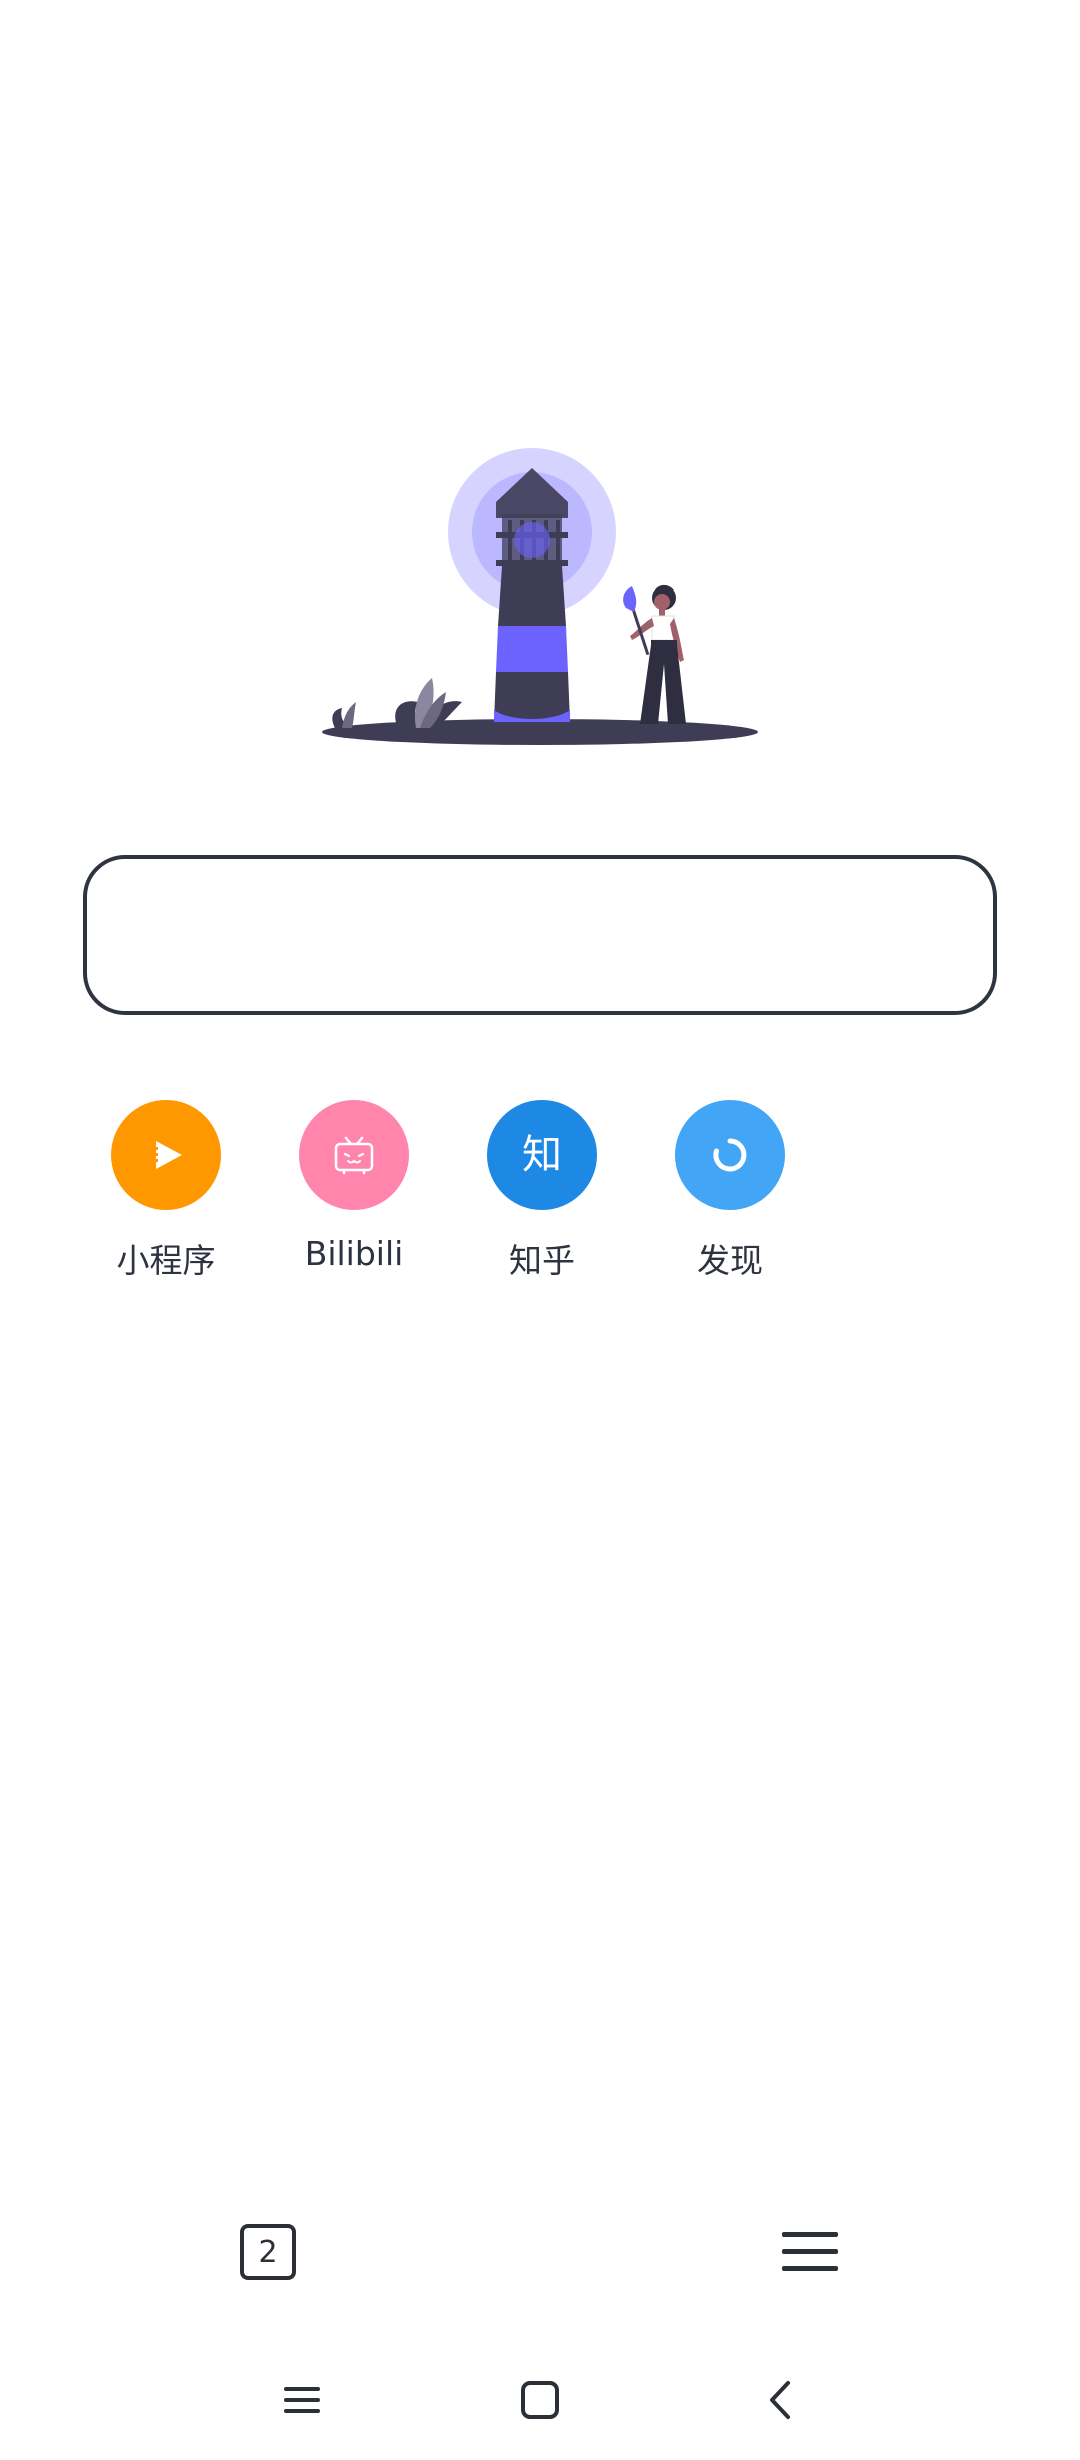 This screenshot has height=2460, width=1080. I want to click on shortcut-label: 知乎, so click(542, 1260).